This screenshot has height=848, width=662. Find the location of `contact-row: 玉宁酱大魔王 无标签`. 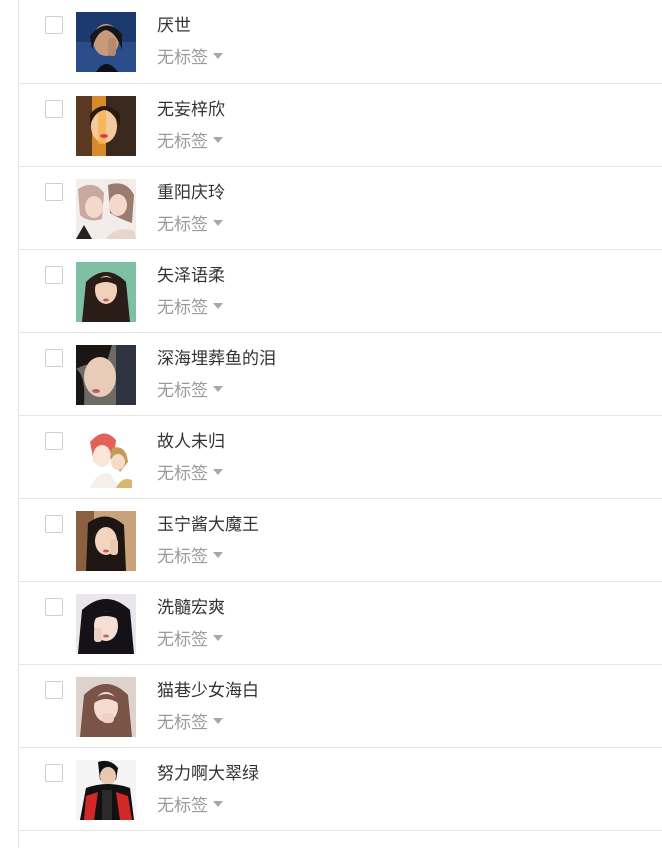

contact-row: 玉宁酱大魔王 无标签 is located at coordinates (340, 540).